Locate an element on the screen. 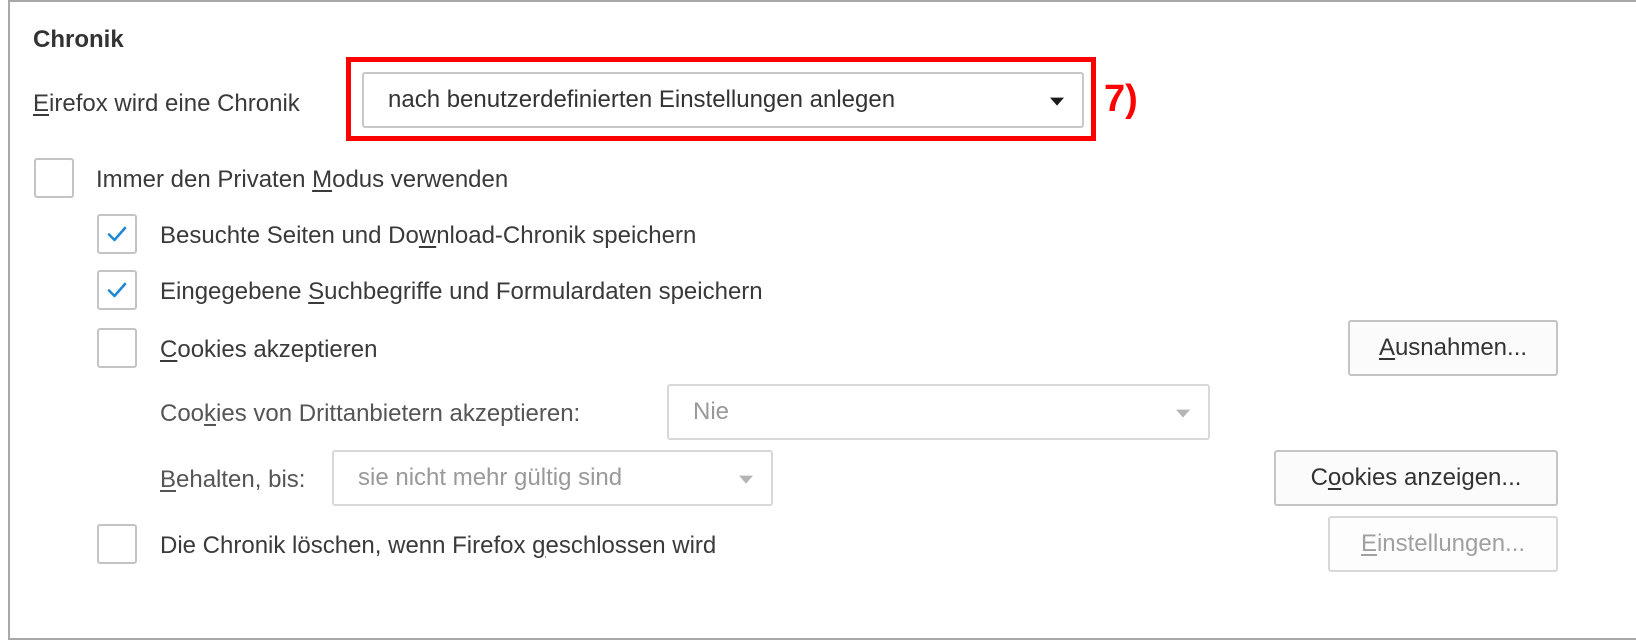  section-title: Chronik is located at coordinates (78, 39).